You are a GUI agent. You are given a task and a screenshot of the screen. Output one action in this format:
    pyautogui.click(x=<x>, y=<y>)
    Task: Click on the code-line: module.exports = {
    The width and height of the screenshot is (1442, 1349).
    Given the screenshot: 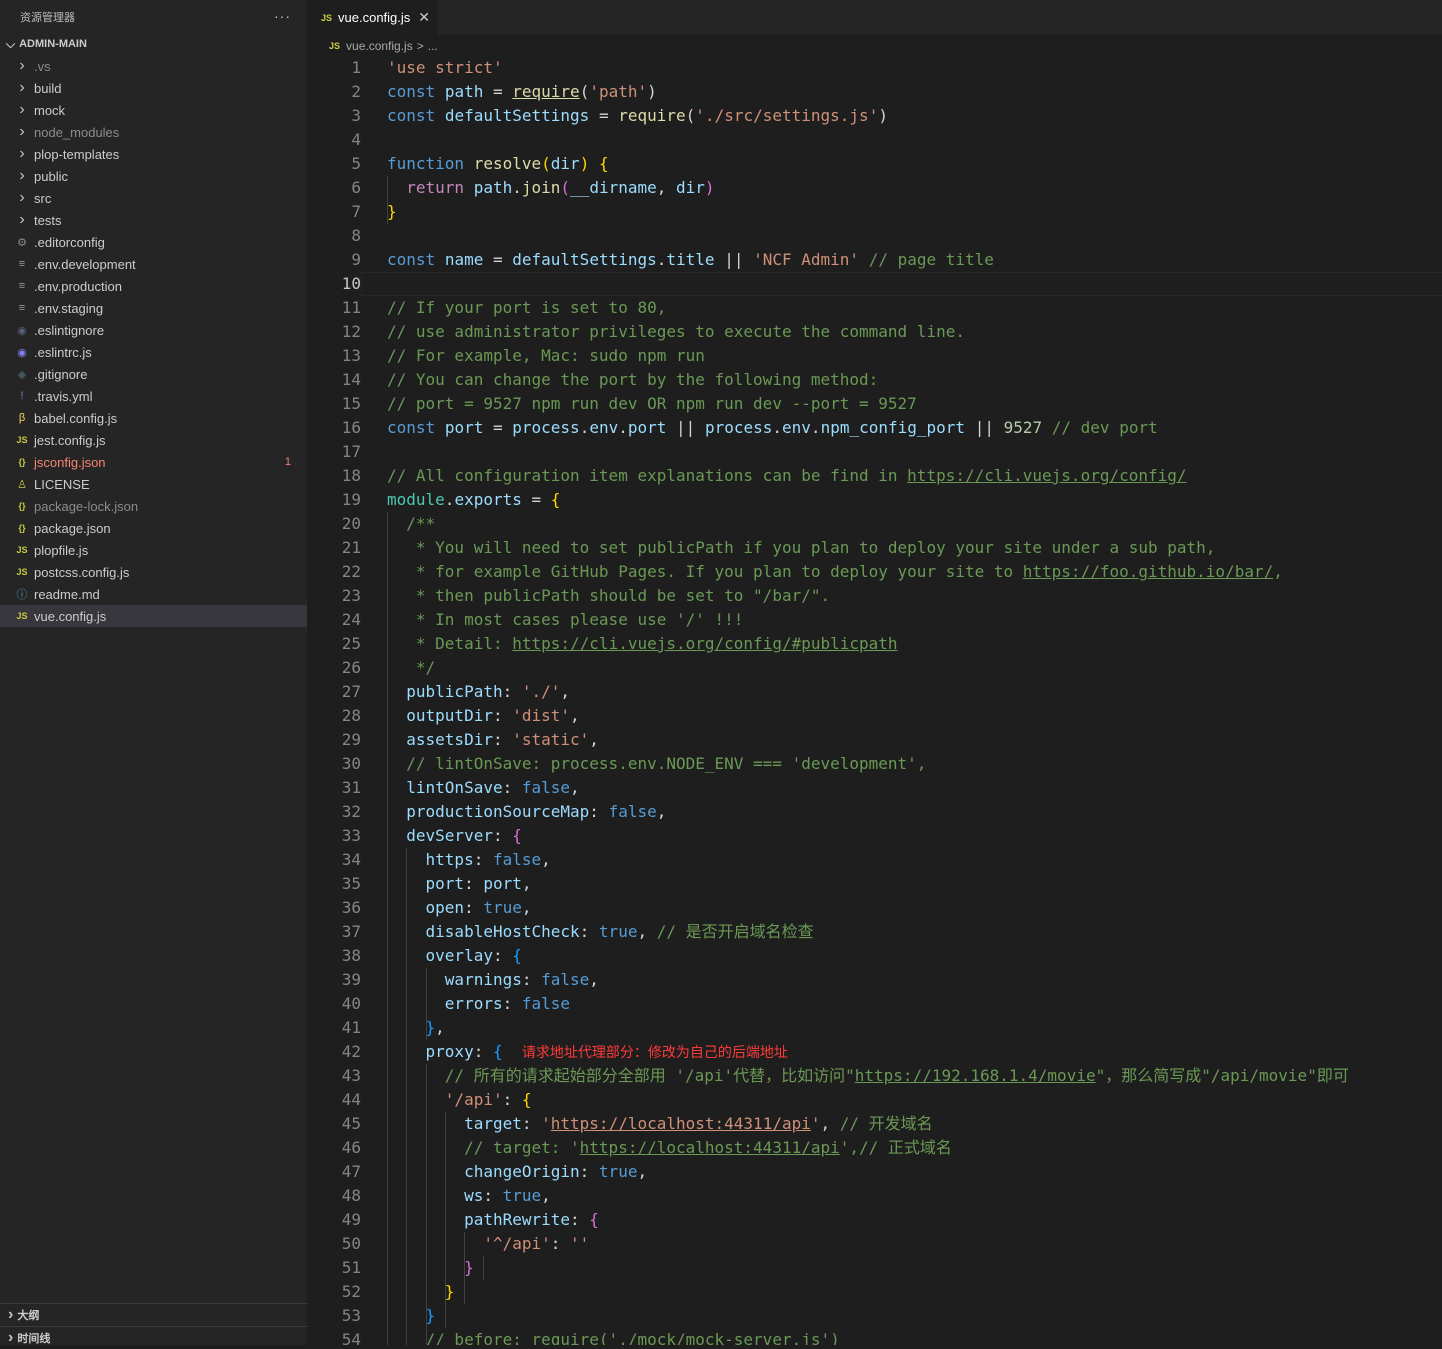 What is the action you would take?
    pyautogui.click(x=914, y=500)
    